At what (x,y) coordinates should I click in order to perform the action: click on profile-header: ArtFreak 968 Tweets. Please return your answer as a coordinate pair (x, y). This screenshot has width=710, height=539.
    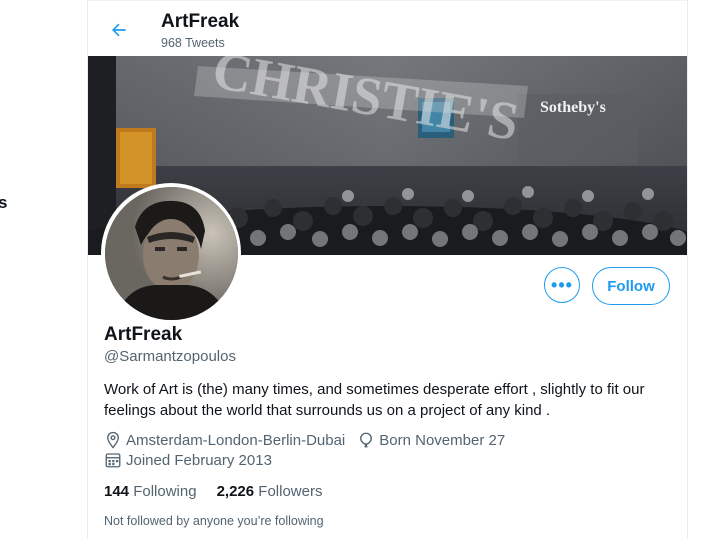
    Looking at the image, I should click on (387, 28).